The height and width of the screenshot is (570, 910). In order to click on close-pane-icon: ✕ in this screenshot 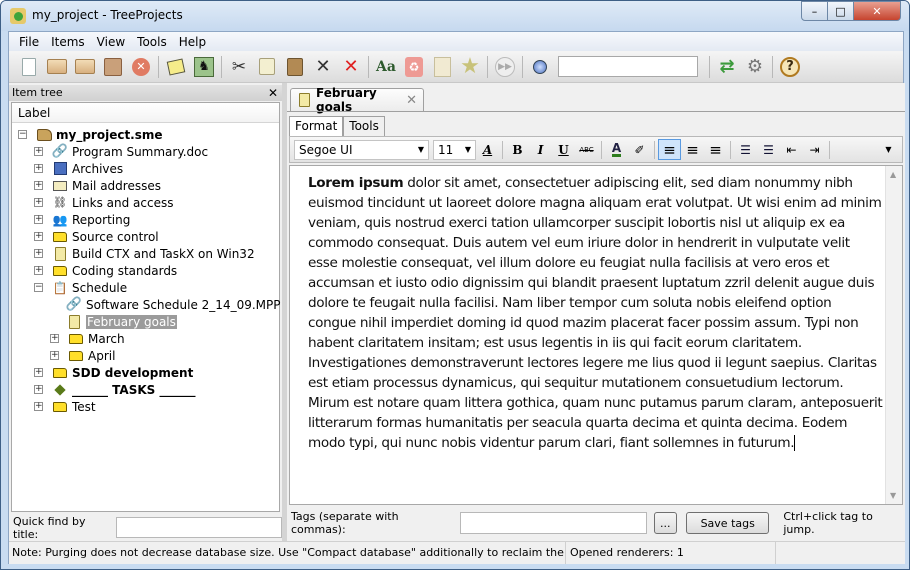, I will do `click(273, 93)`.